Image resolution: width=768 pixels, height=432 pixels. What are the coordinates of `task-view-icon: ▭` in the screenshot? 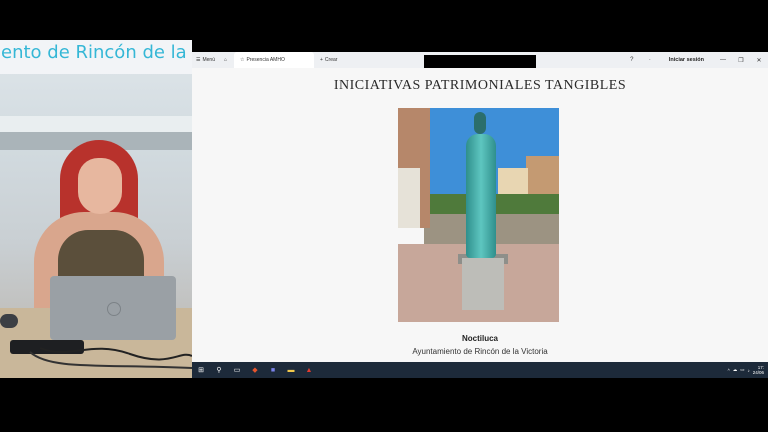 It's located at (237, 370).